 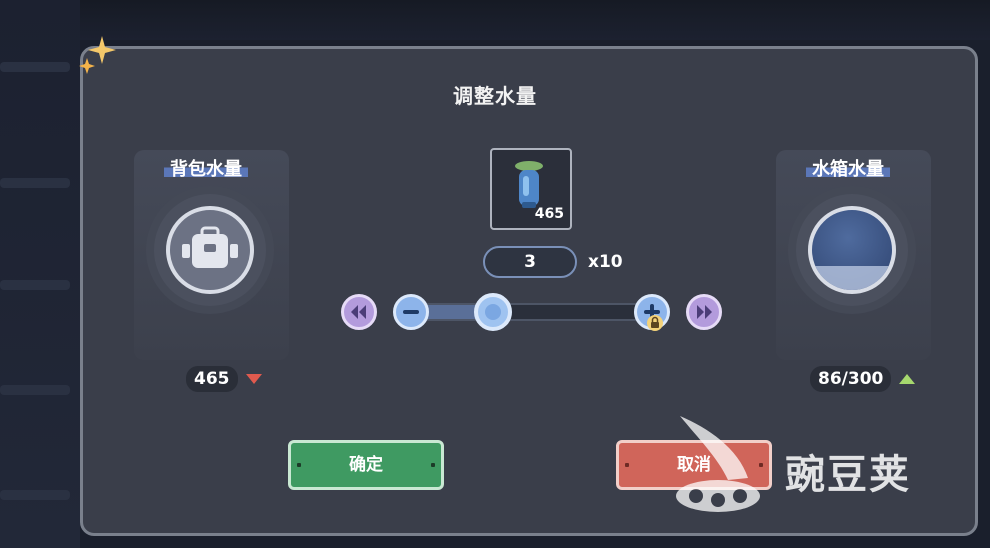 I want to click on tank-value-row: 86/300, so click(x=863, y=379).